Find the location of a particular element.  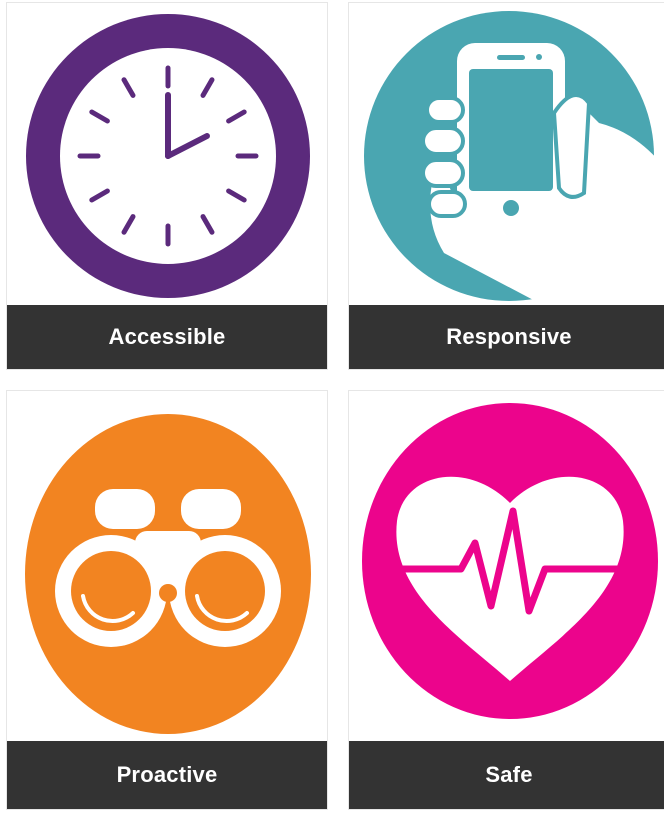

card-label: Responsive is located at coordinates (506, 337).